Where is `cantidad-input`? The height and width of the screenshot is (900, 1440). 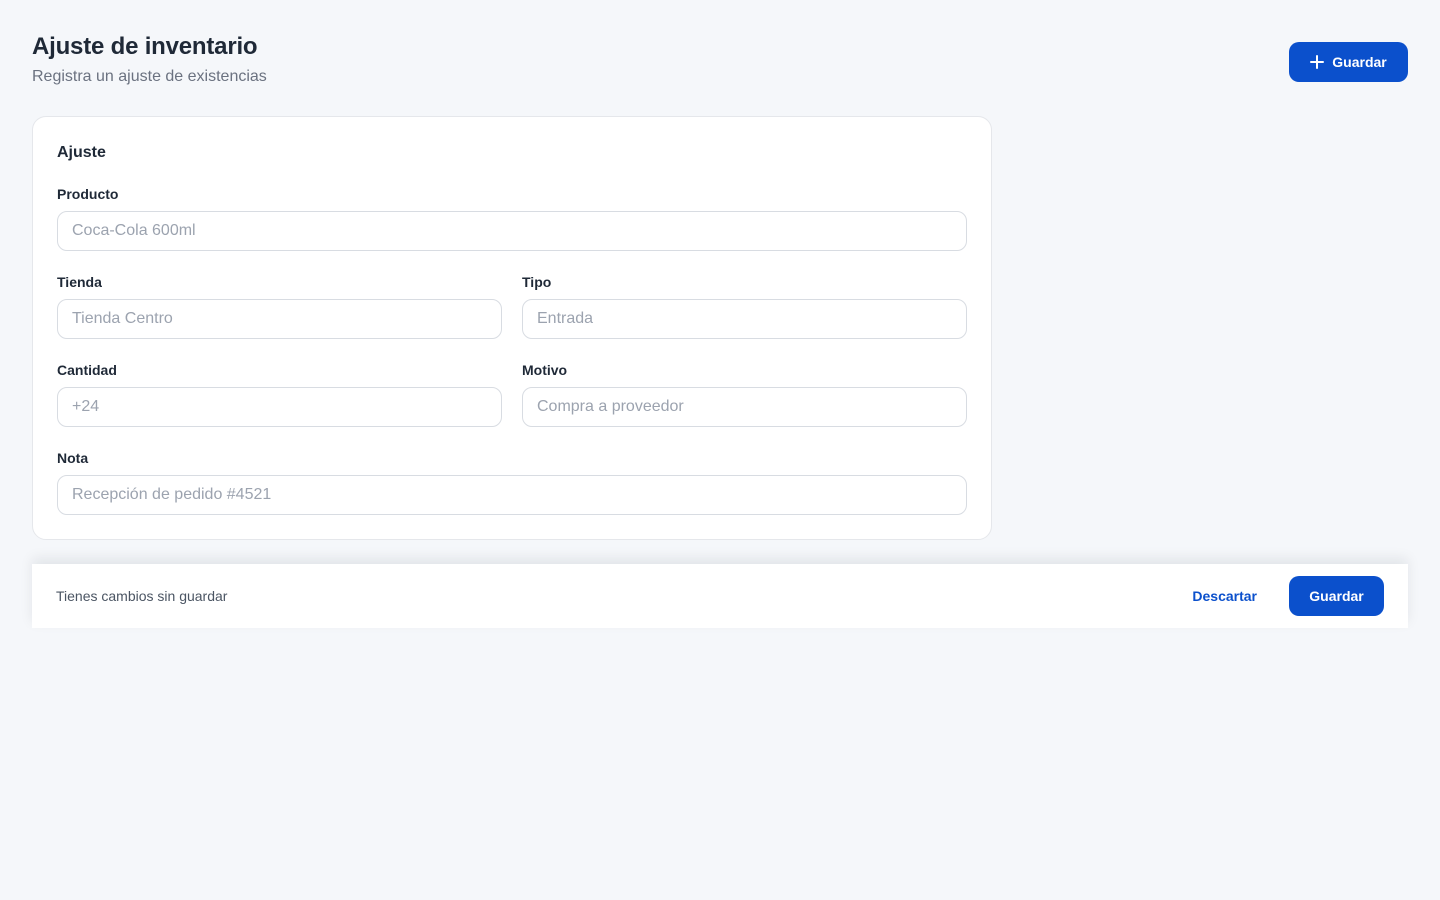
cantidad-input is located at coordinates (279, 407).